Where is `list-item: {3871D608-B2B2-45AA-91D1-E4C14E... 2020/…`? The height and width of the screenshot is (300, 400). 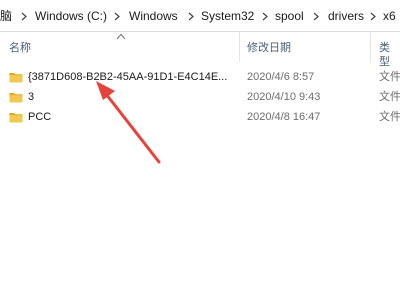 list-item: {3871D608-B2B2-45AA-91D1-E4C14E... 2020/… is located at coordinates (200, 78).